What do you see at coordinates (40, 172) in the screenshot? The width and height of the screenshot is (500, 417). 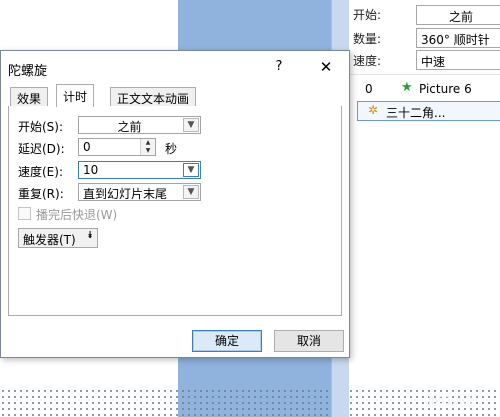 I see `speed-label: 速度(E):` at bounding box center [40, 172].